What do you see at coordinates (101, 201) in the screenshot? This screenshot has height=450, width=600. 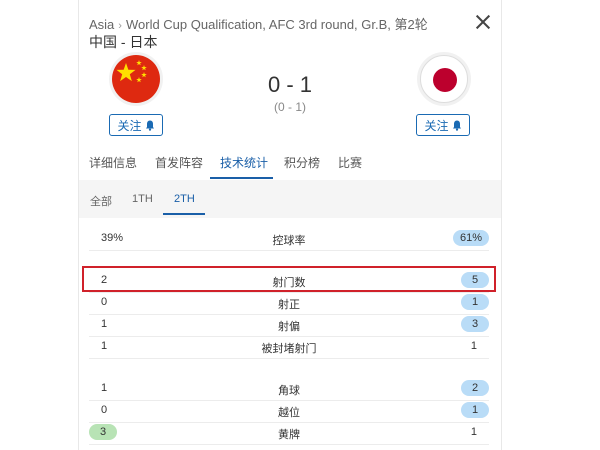 I see `subtab-all: 全部` at bounding box center [101, 201].